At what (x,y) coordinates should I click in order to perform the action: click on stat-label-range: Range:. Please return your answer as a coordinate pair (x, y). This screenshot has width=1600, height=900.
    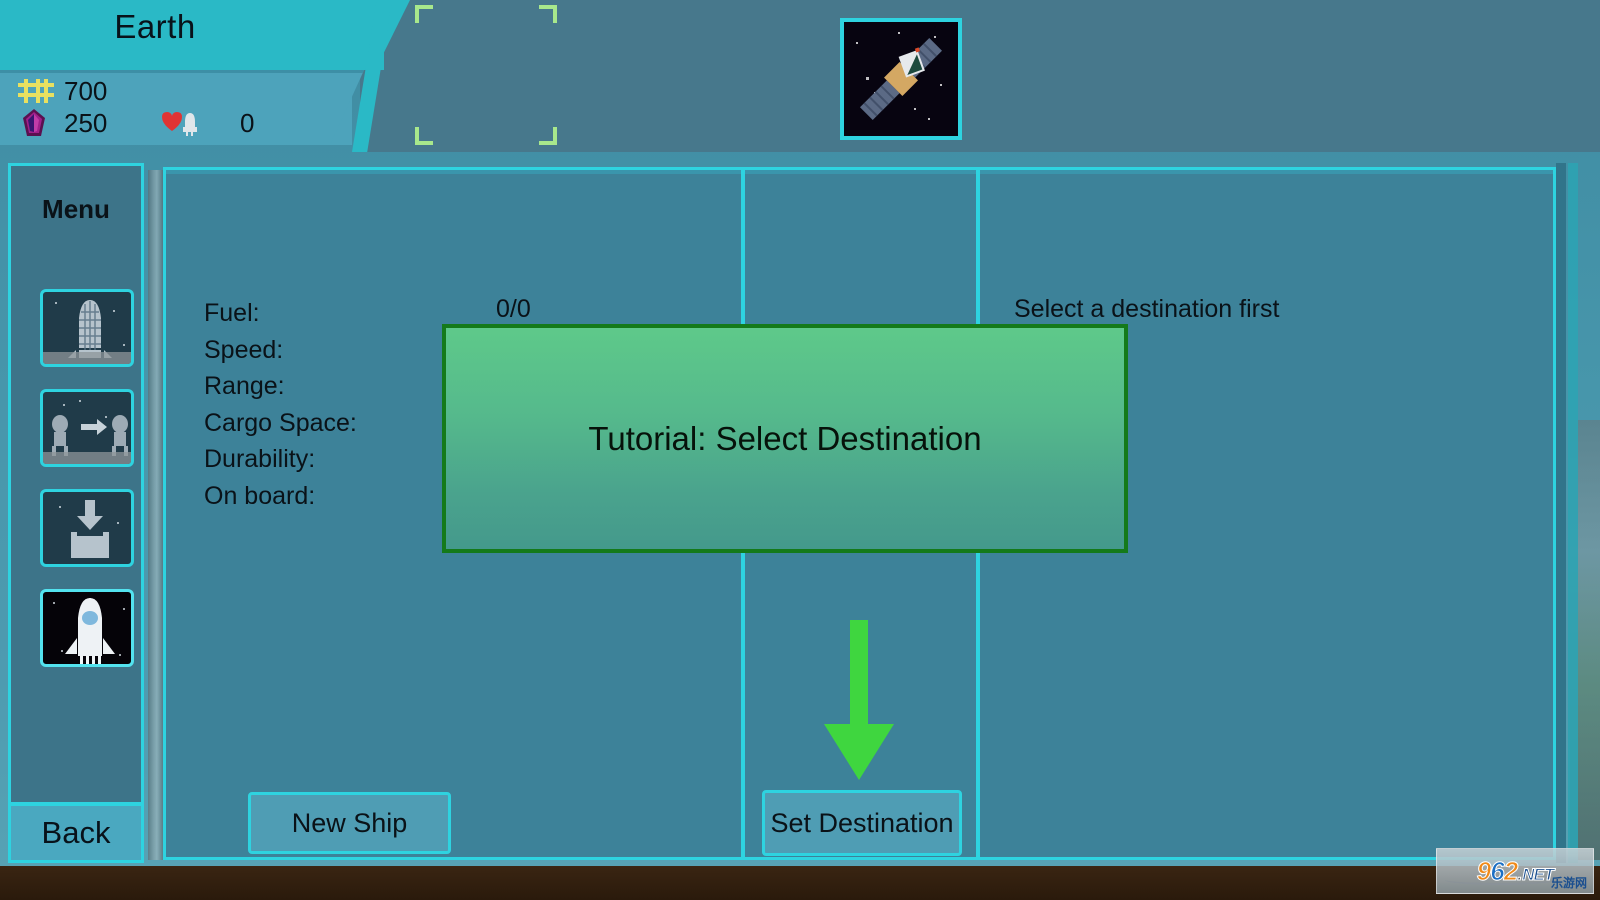
    Looking at the image, I should click on (244, 386).